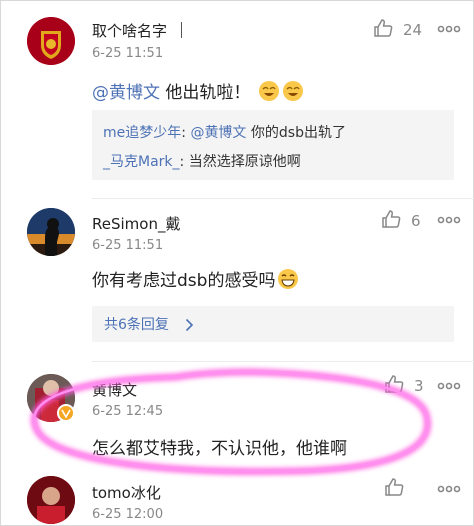 This screenshot has height=526, width=474. I want to click on like-count: 24, so click(413, 30).